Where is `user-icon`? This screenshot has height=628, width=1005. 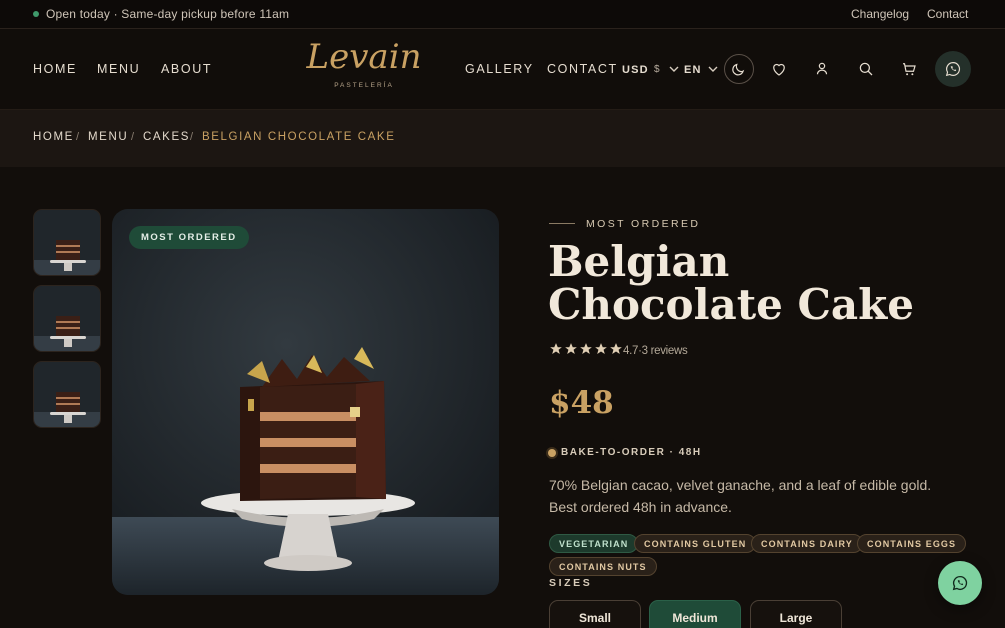
user-icon is located at coordinates (822, 68).